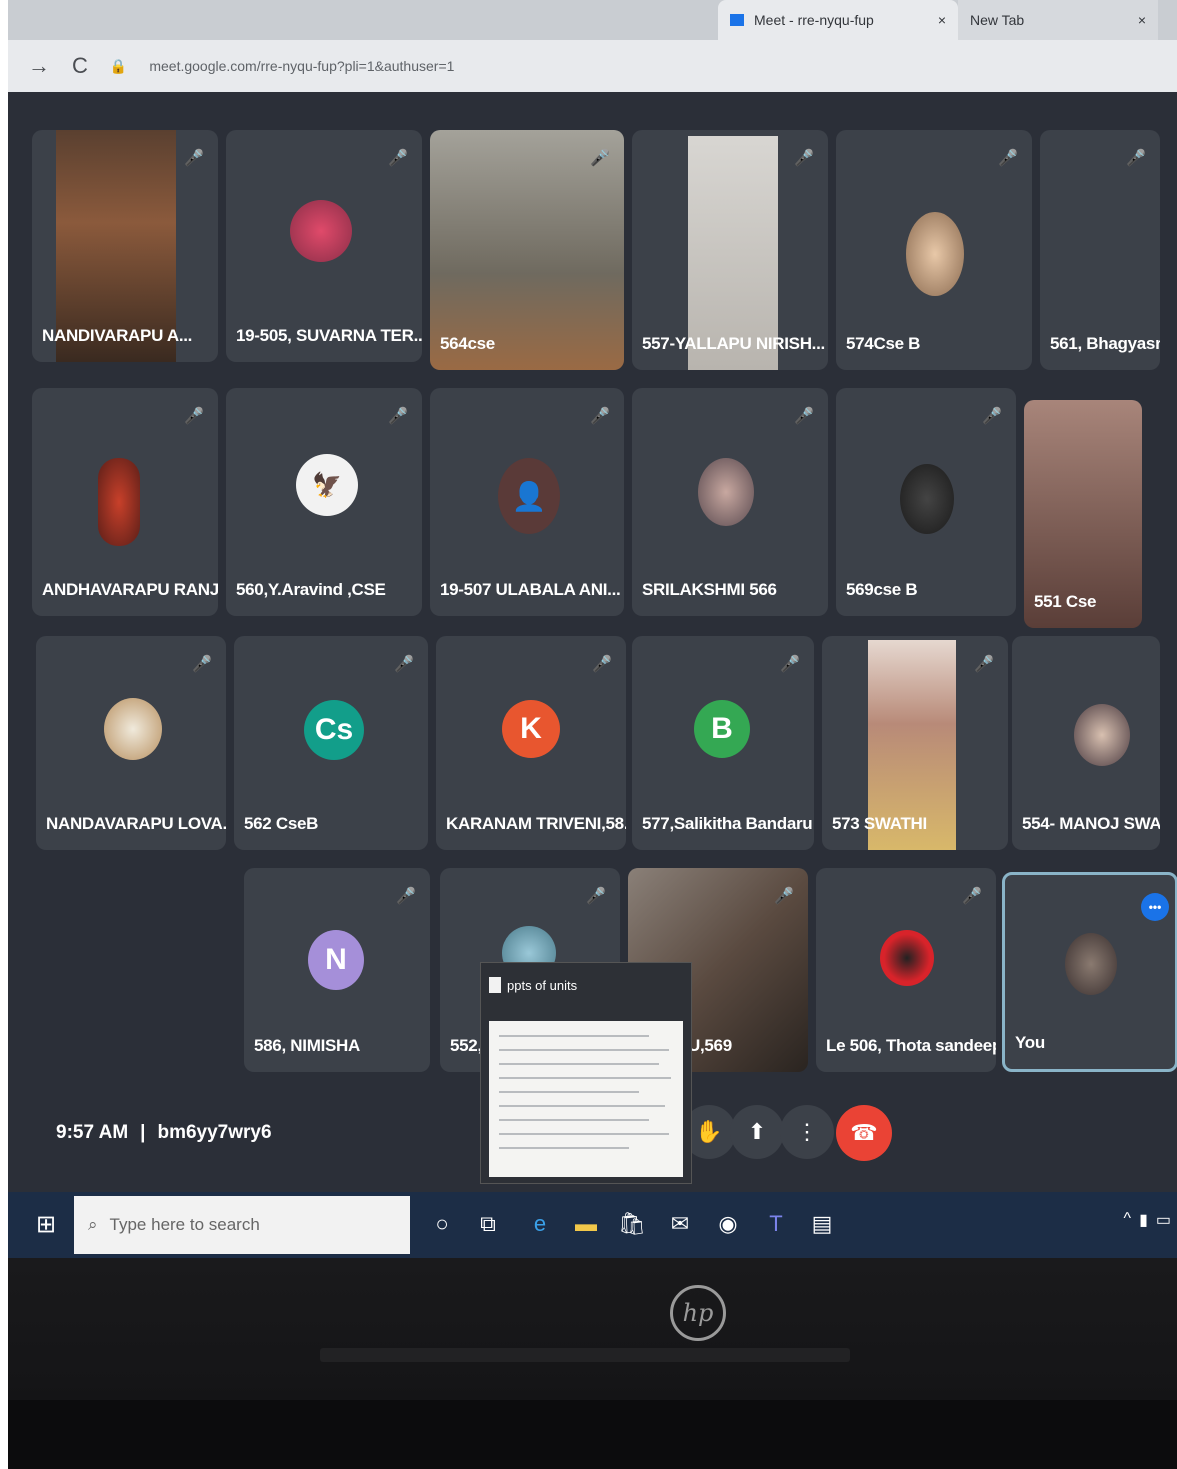  Describe the element at coordinates (466, 1045) in the screenshot. I see `participant-name: 552,` at that location.